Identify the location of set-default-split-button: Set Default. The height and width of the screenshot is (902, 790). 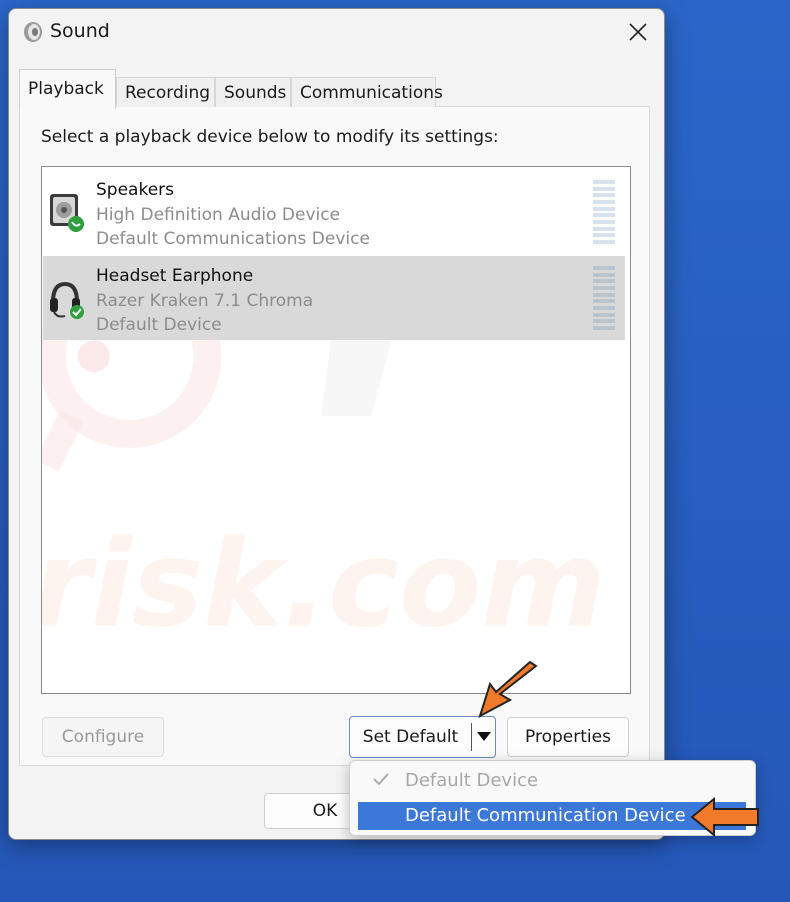
(422, 737).